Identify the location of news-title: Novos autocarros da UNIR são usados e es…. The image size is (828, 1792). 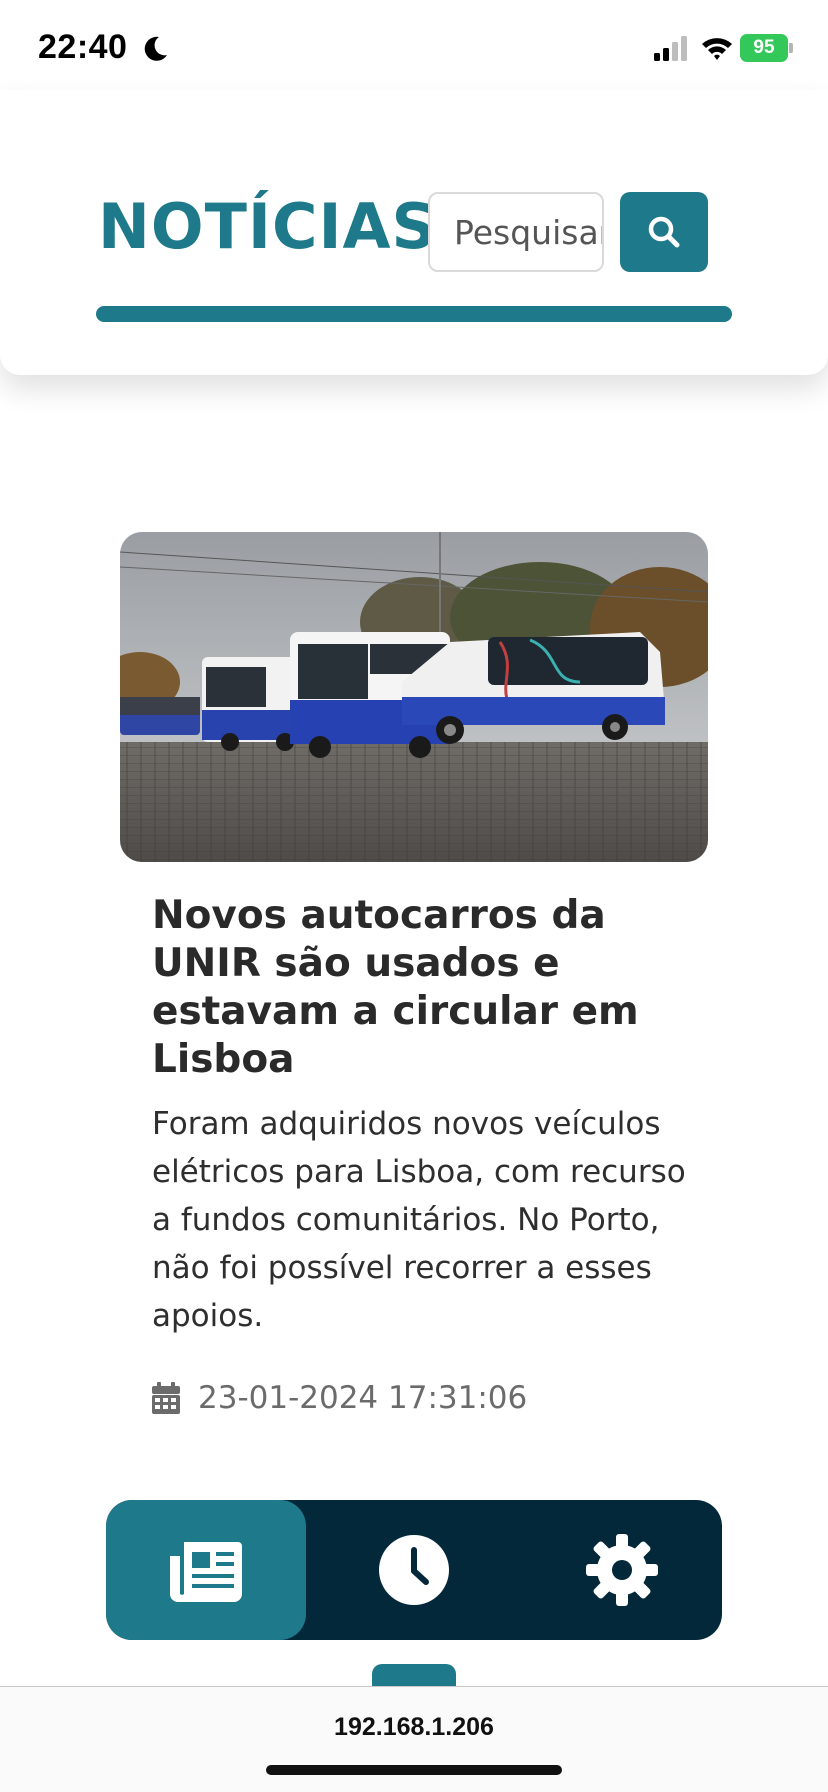
(432, 988).